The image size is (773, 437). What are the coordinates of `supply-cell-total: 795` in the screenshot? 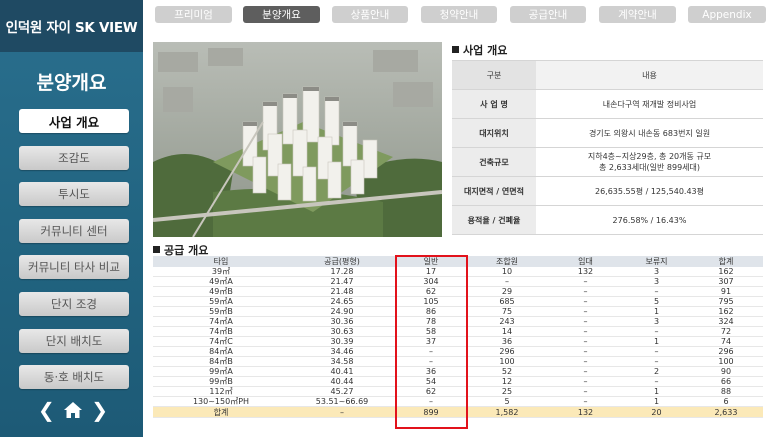 It's located at (726, 302).